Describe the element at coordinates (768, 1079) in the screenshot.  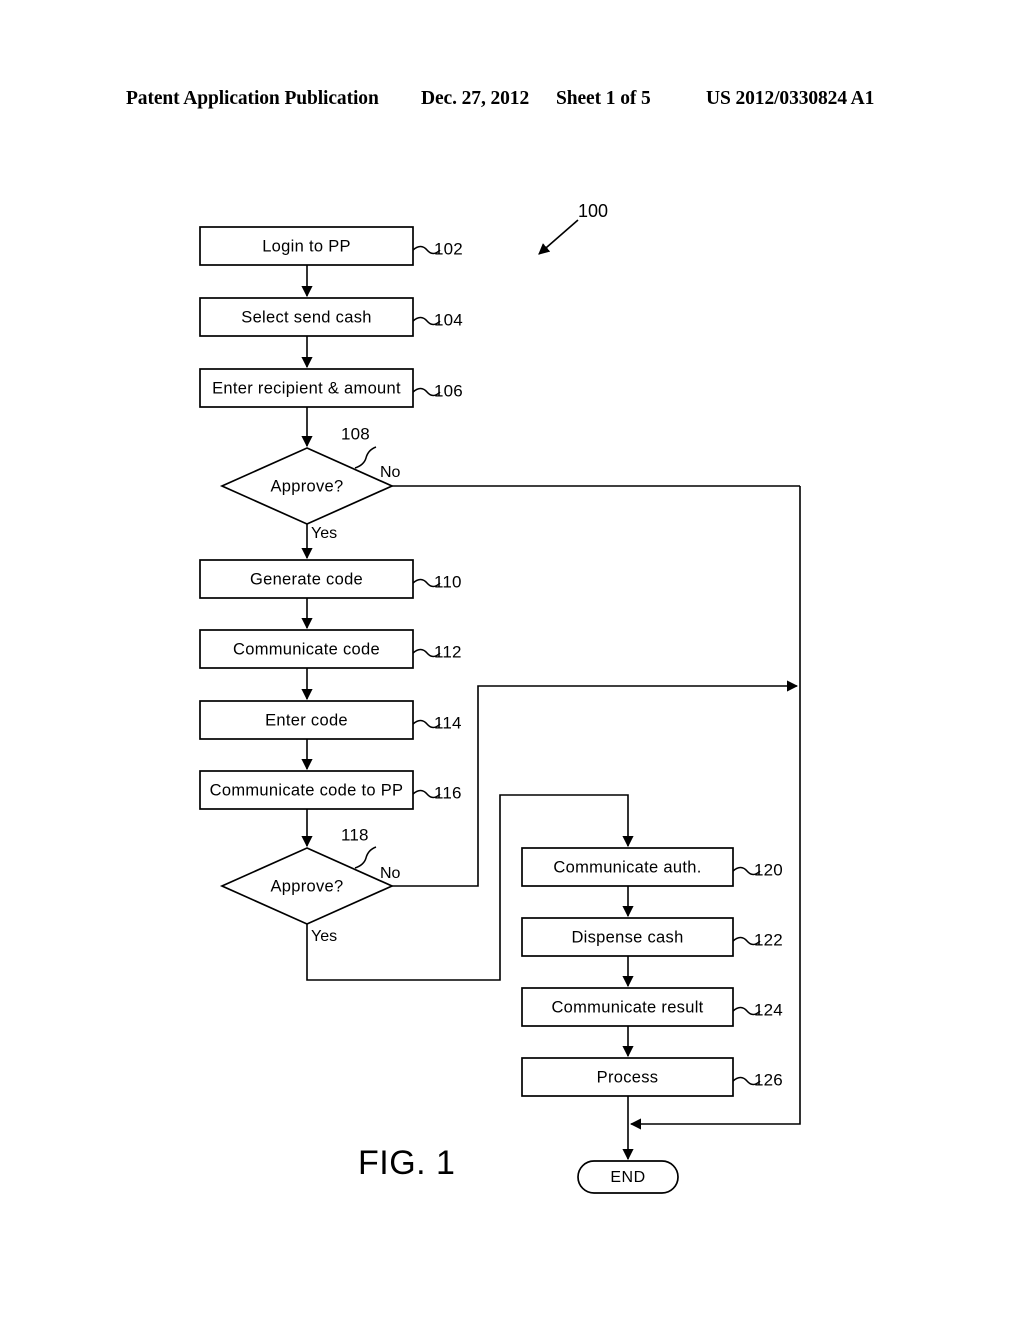
I see `ref-126: 126` at that location.